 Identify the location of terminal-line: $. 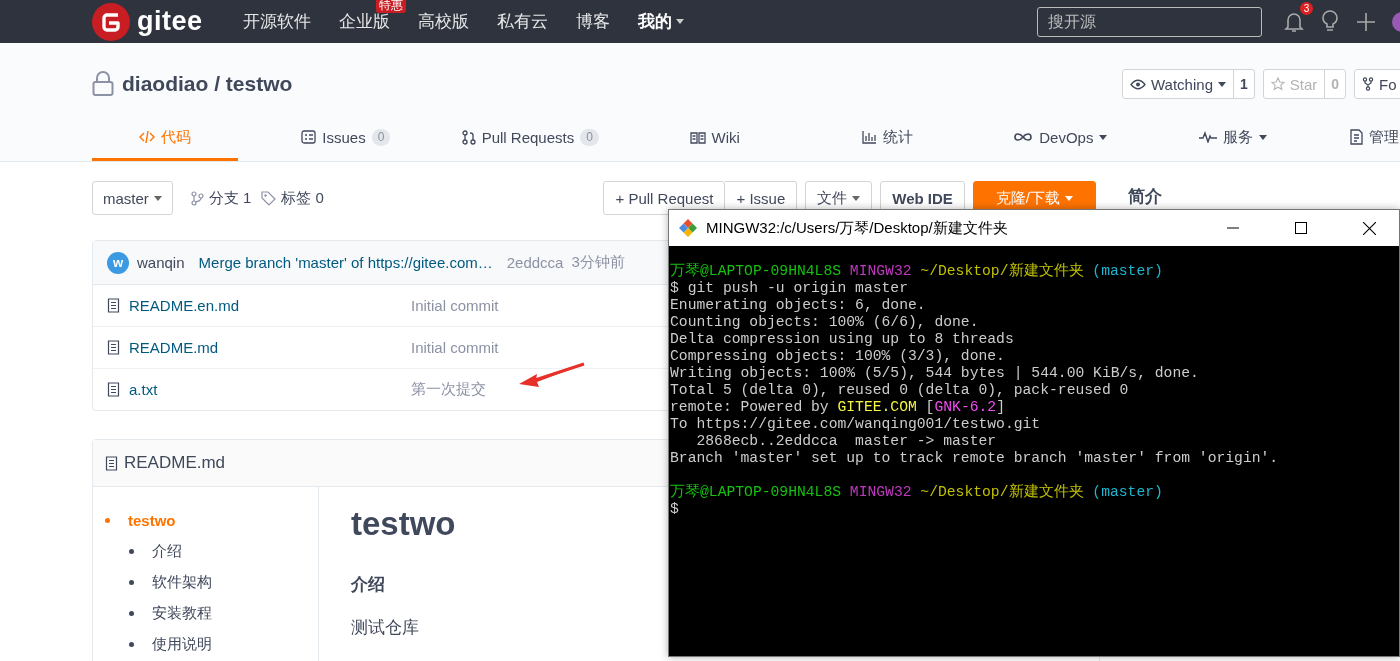
(675, 509).